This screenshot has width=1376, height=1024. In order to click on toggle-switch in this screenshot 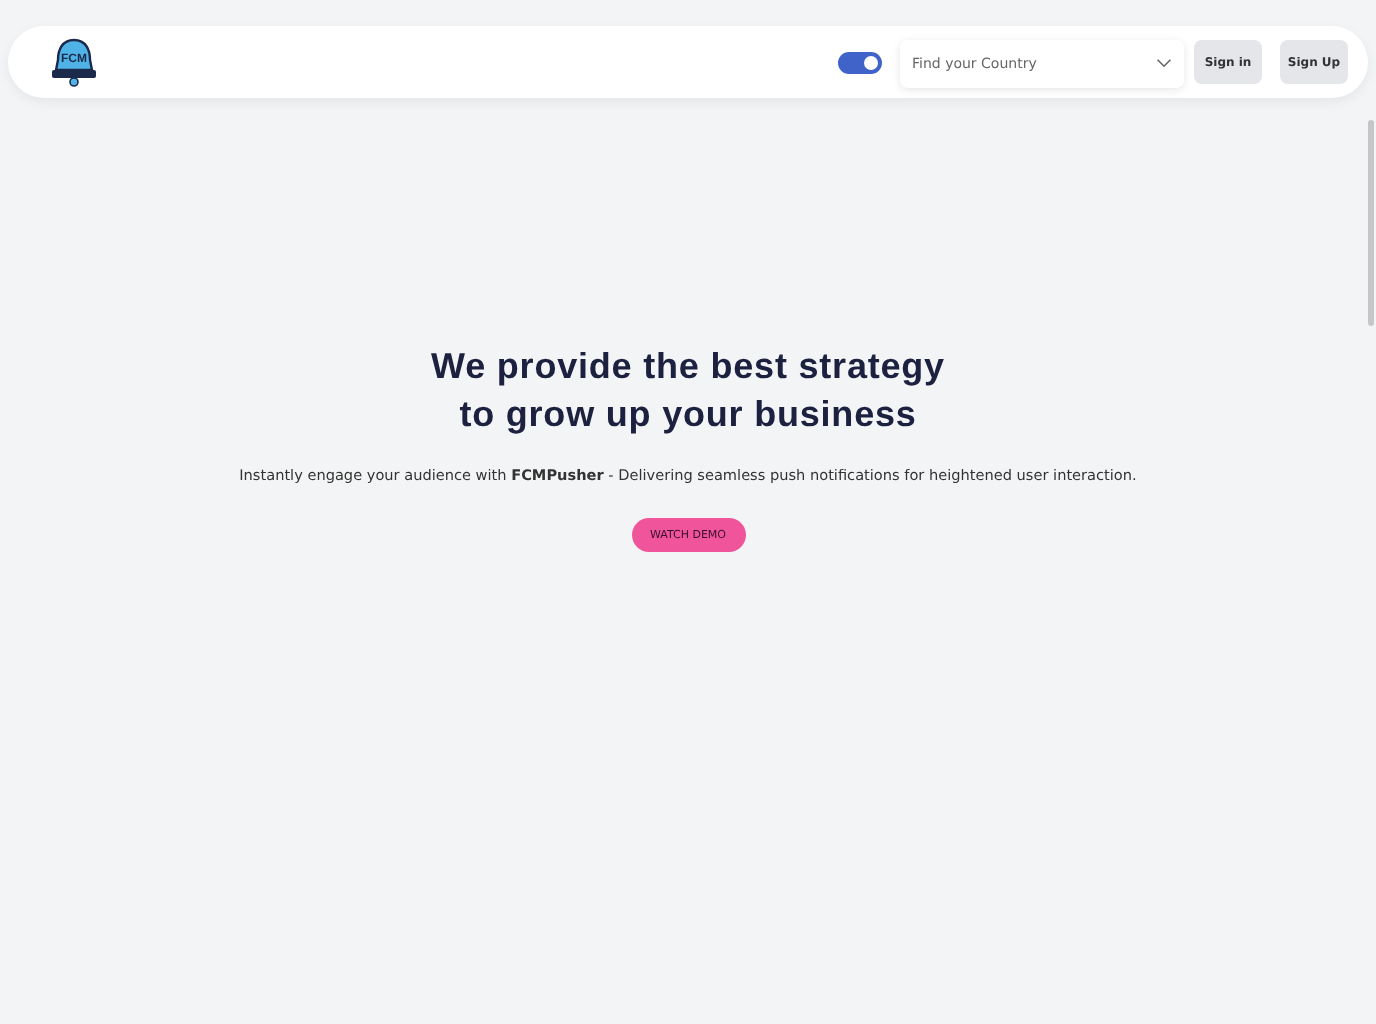, I will do `click(860, 62)`.